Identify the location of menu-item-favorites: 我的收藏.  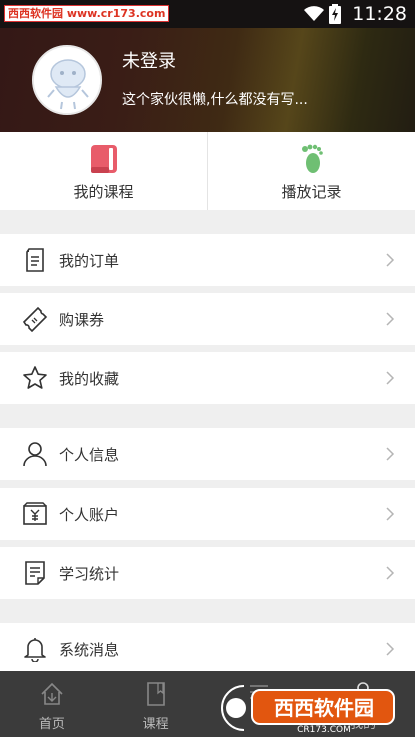
(207, 378).